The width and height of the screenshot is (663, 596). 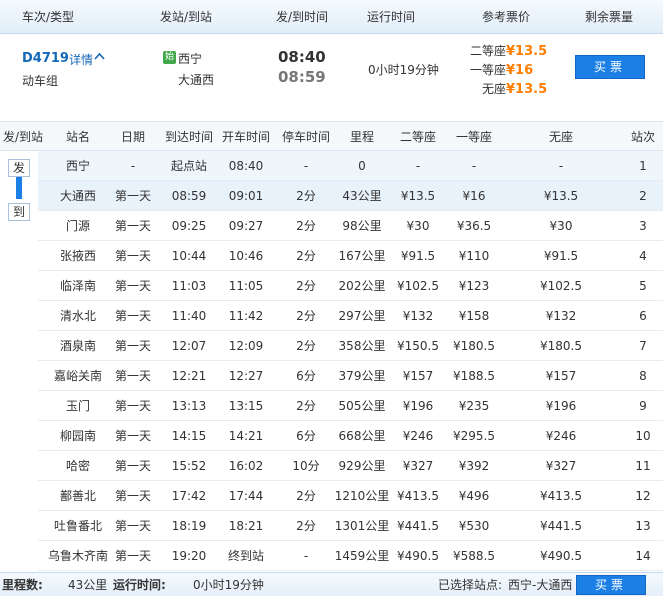 I want to click on stop-depart: 16:02, so click(x=246, y=466).